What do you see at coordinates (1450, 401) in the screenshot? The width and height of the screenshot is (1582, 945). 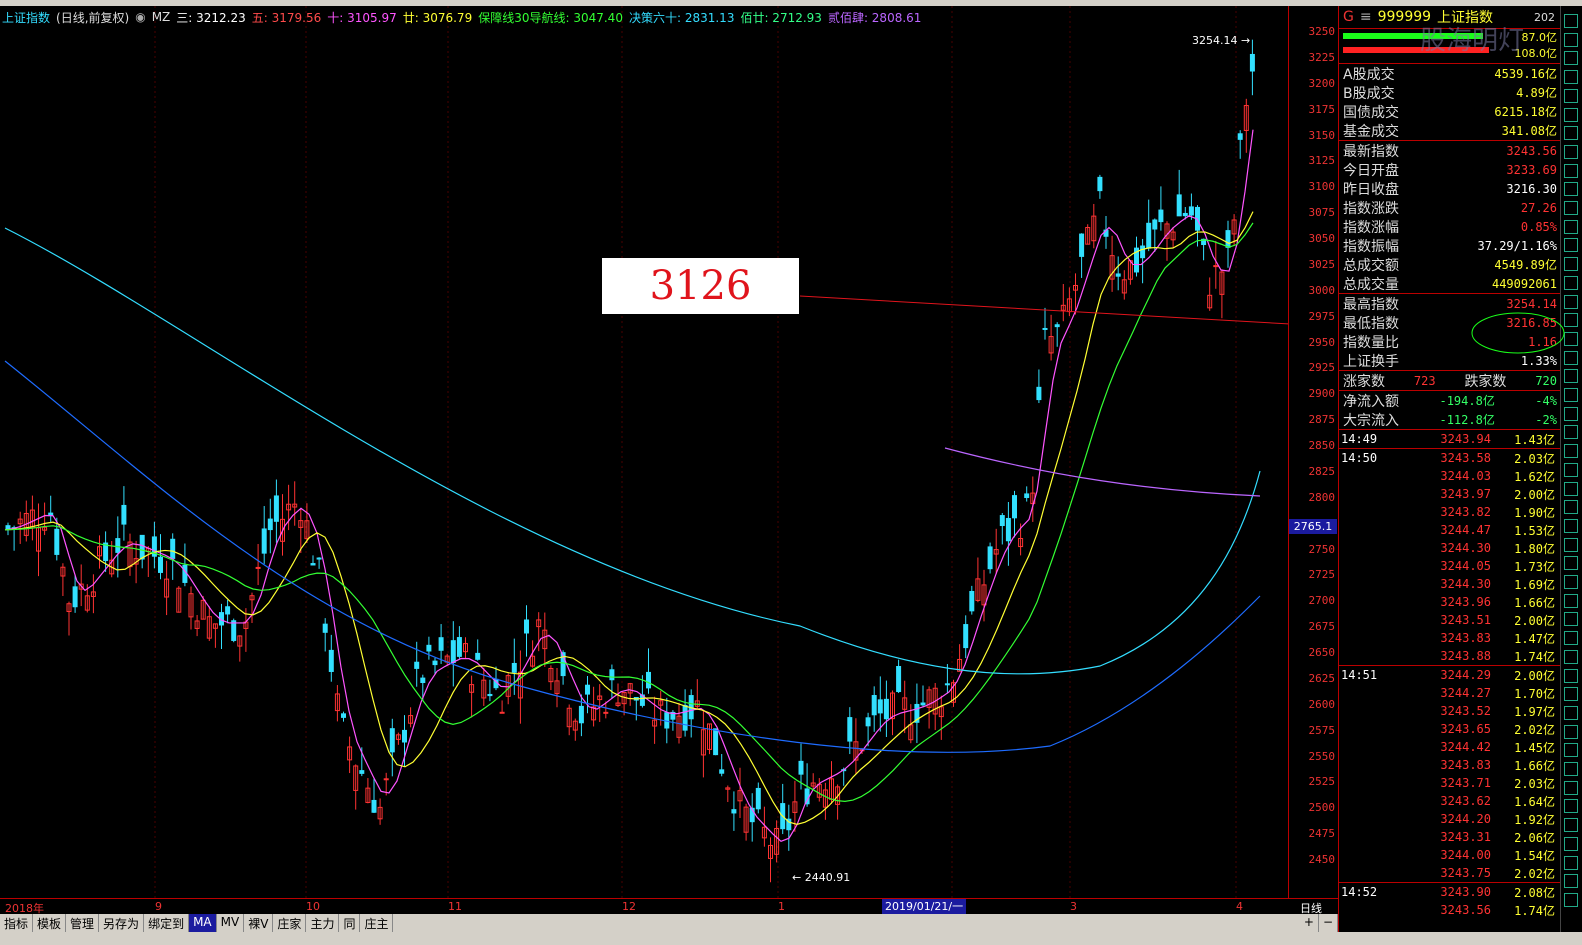 I see `flow-row: 净流入额 -194.8亿 -4%` at bounding box center [1450, 401].